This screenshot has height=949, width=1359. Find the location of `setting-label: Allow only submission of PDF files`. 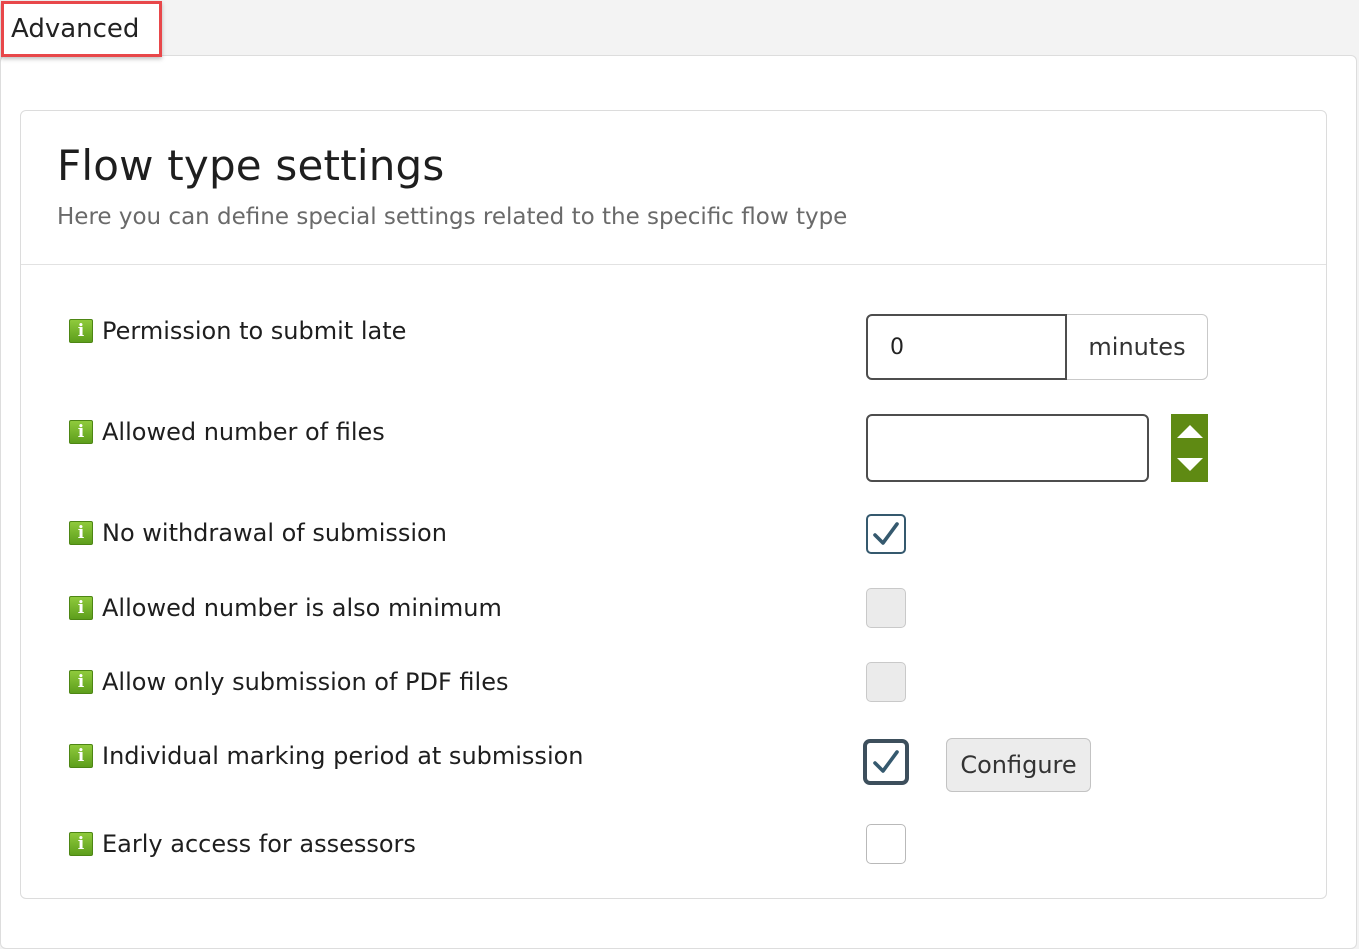

setting-label: Allow only submission of PDF files is located at coordinates (305, 682).